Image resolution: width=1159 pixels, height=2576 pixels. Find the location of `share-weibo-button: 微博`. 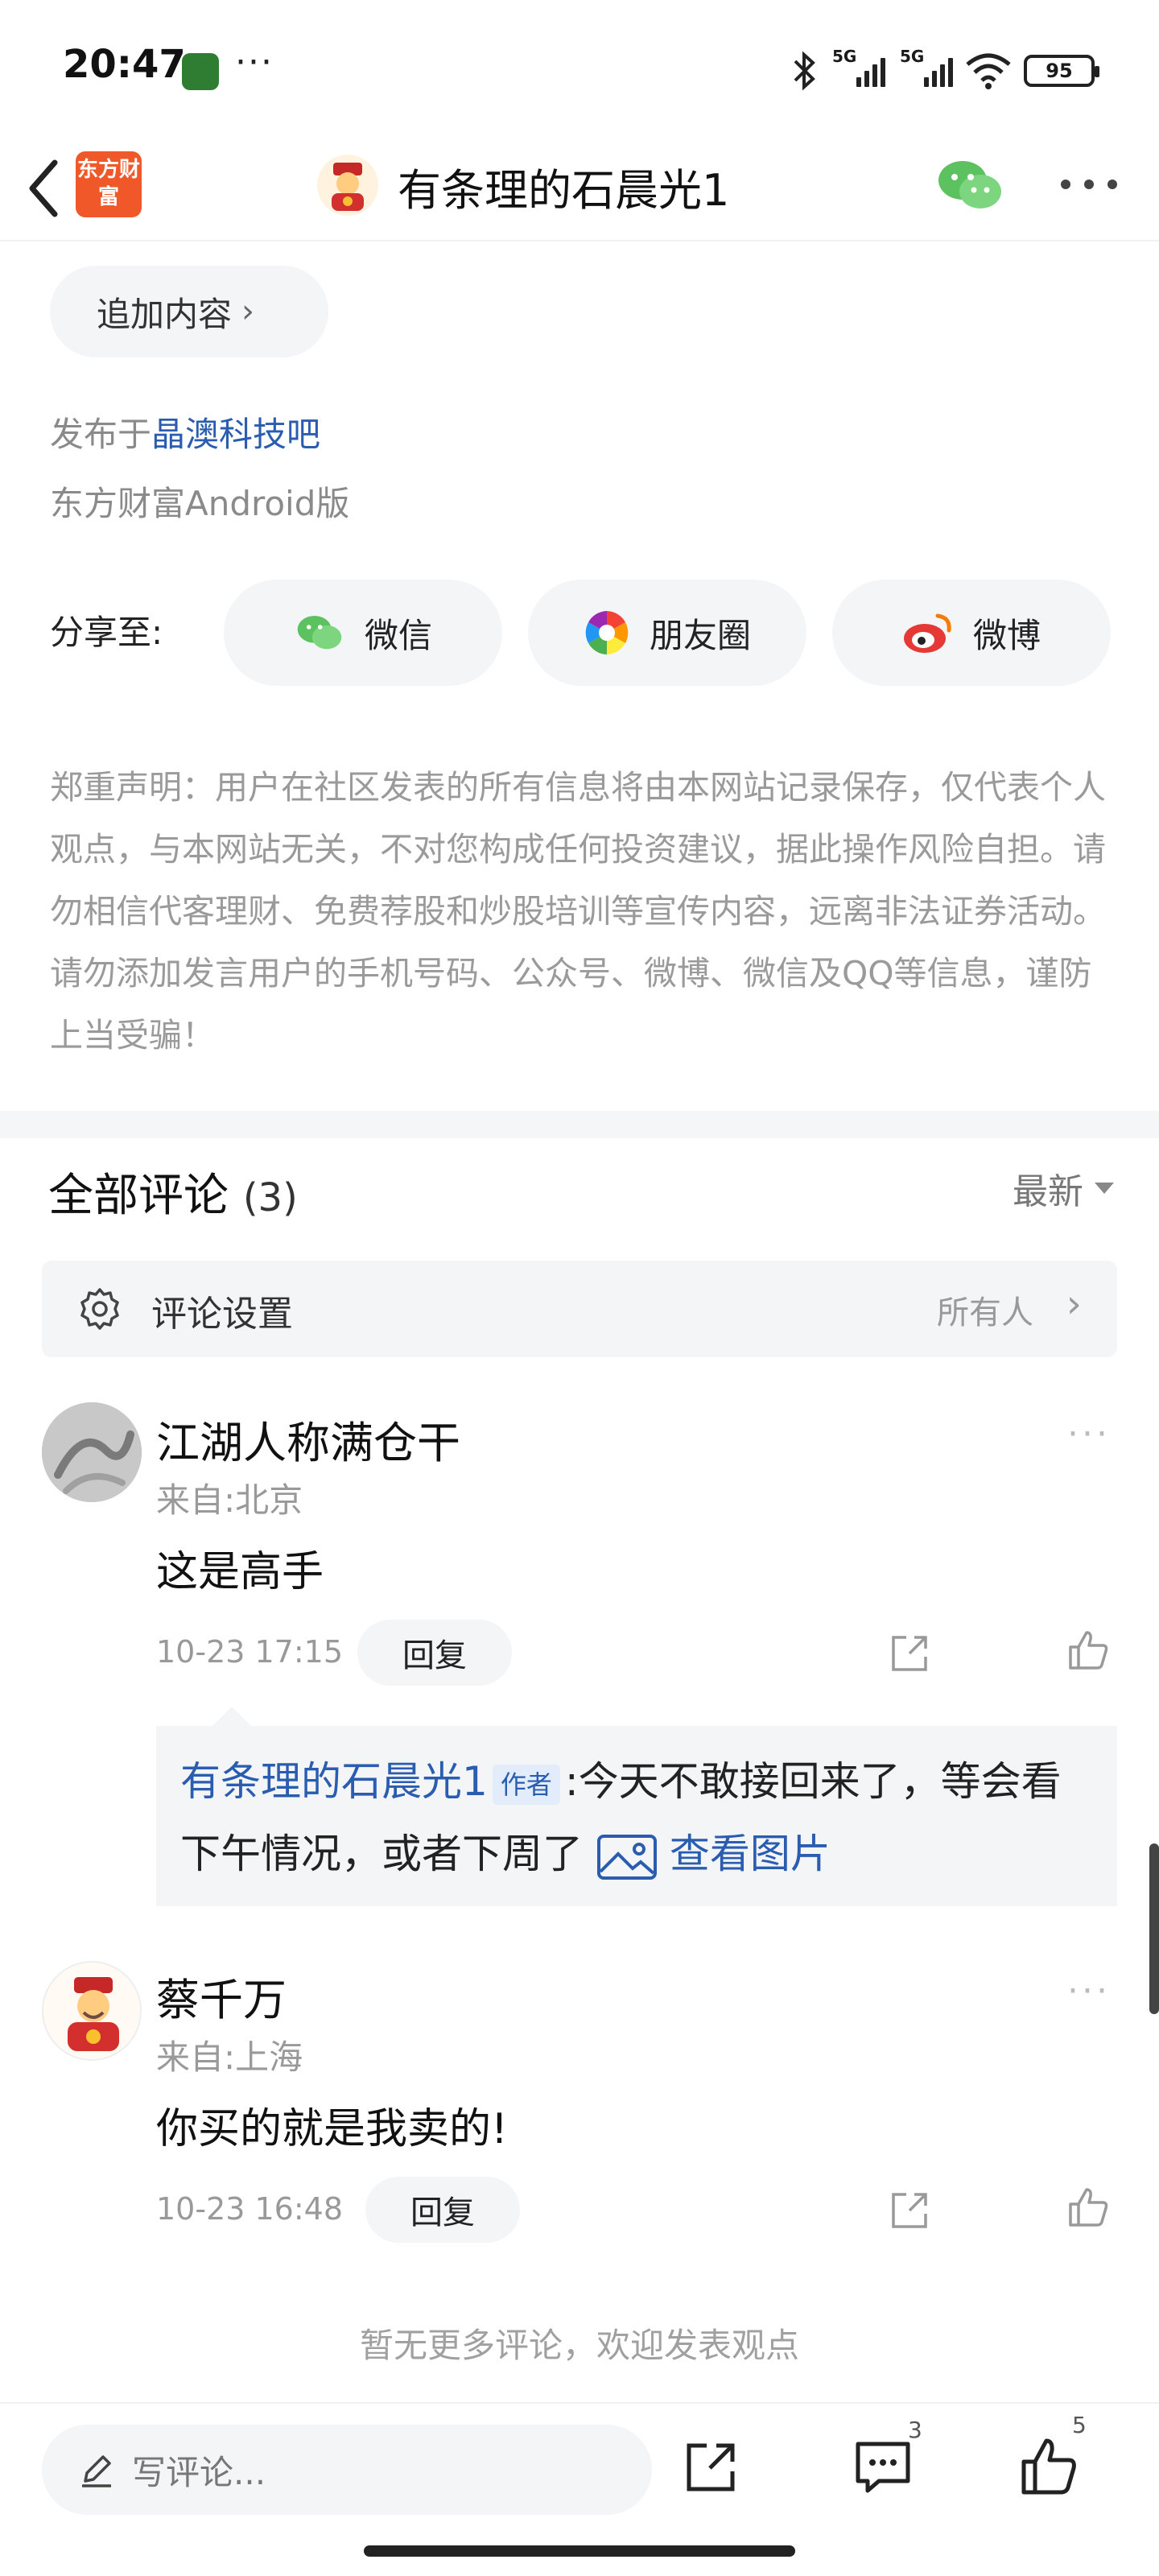

share-weibo-button: 微博 is located at coordinates (971, 633).